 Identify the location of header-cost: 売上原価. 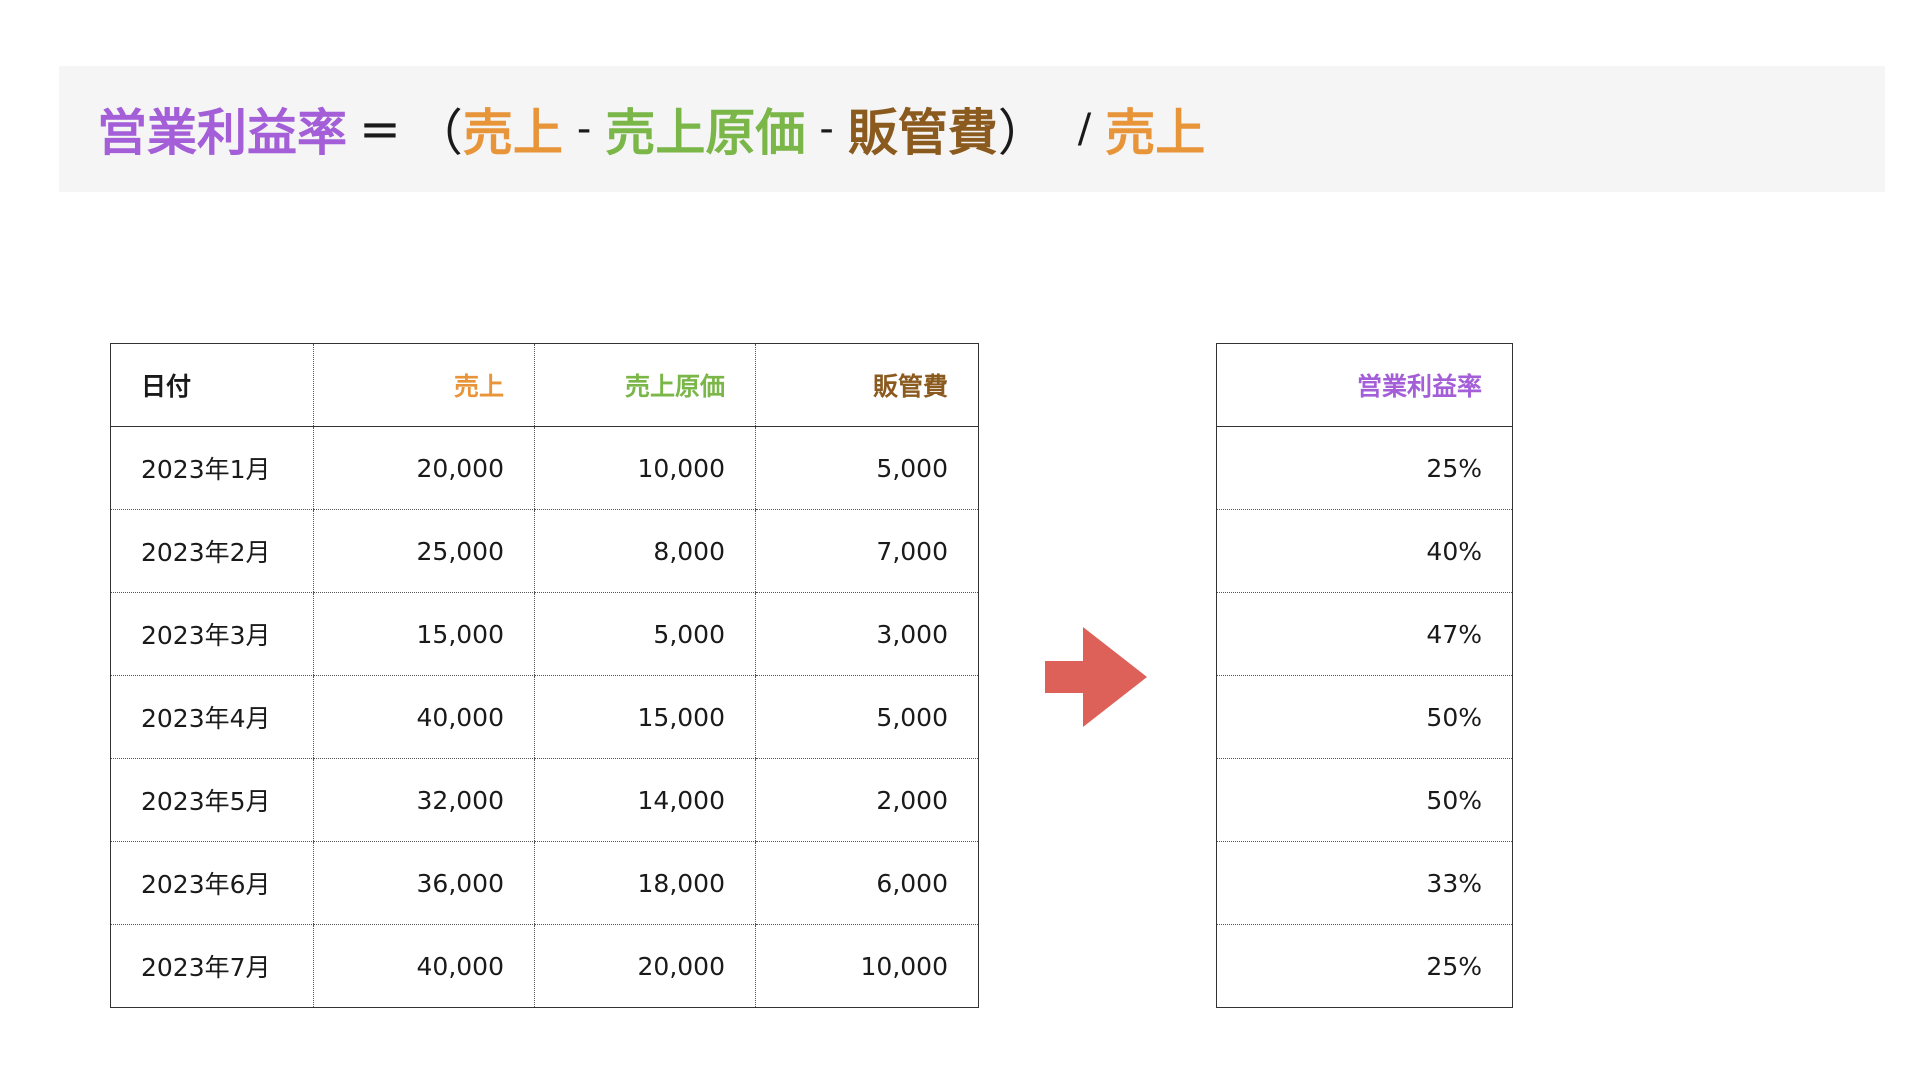
(645, 385).